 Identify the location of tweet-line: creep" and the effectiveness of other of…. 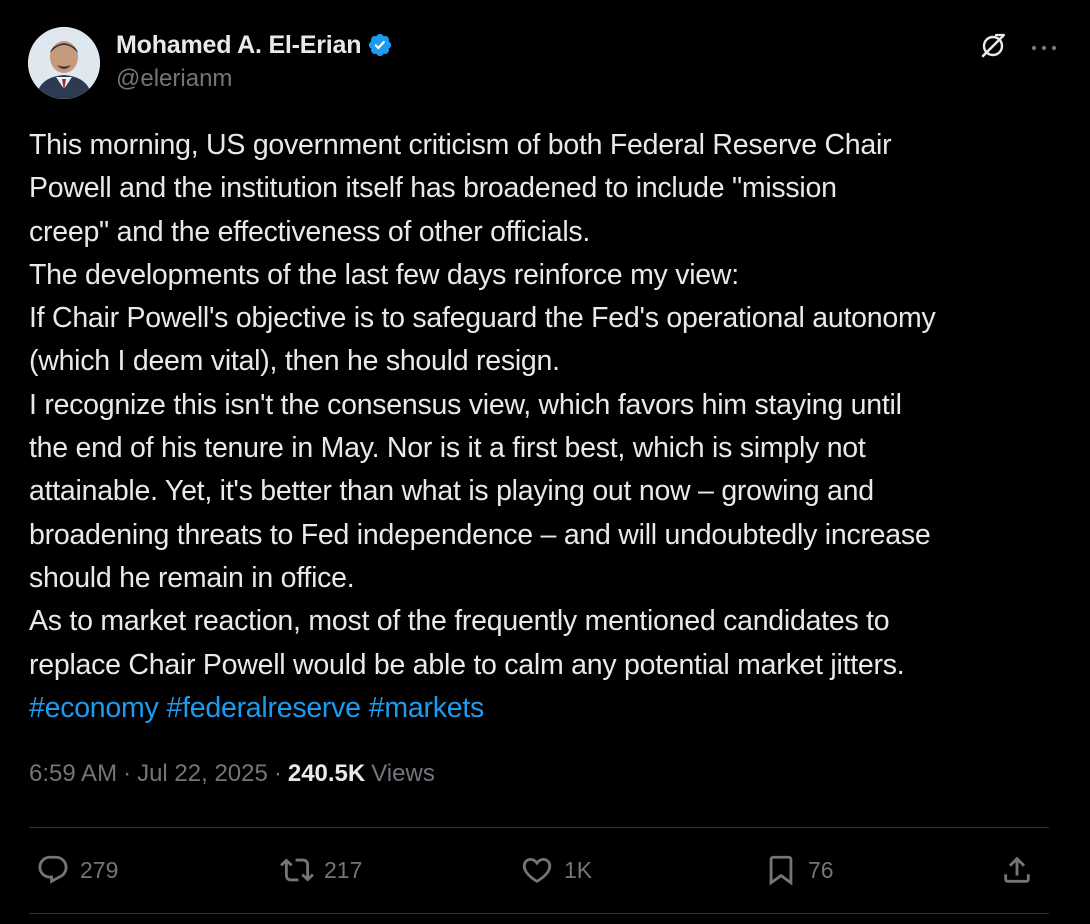
(310, 231).